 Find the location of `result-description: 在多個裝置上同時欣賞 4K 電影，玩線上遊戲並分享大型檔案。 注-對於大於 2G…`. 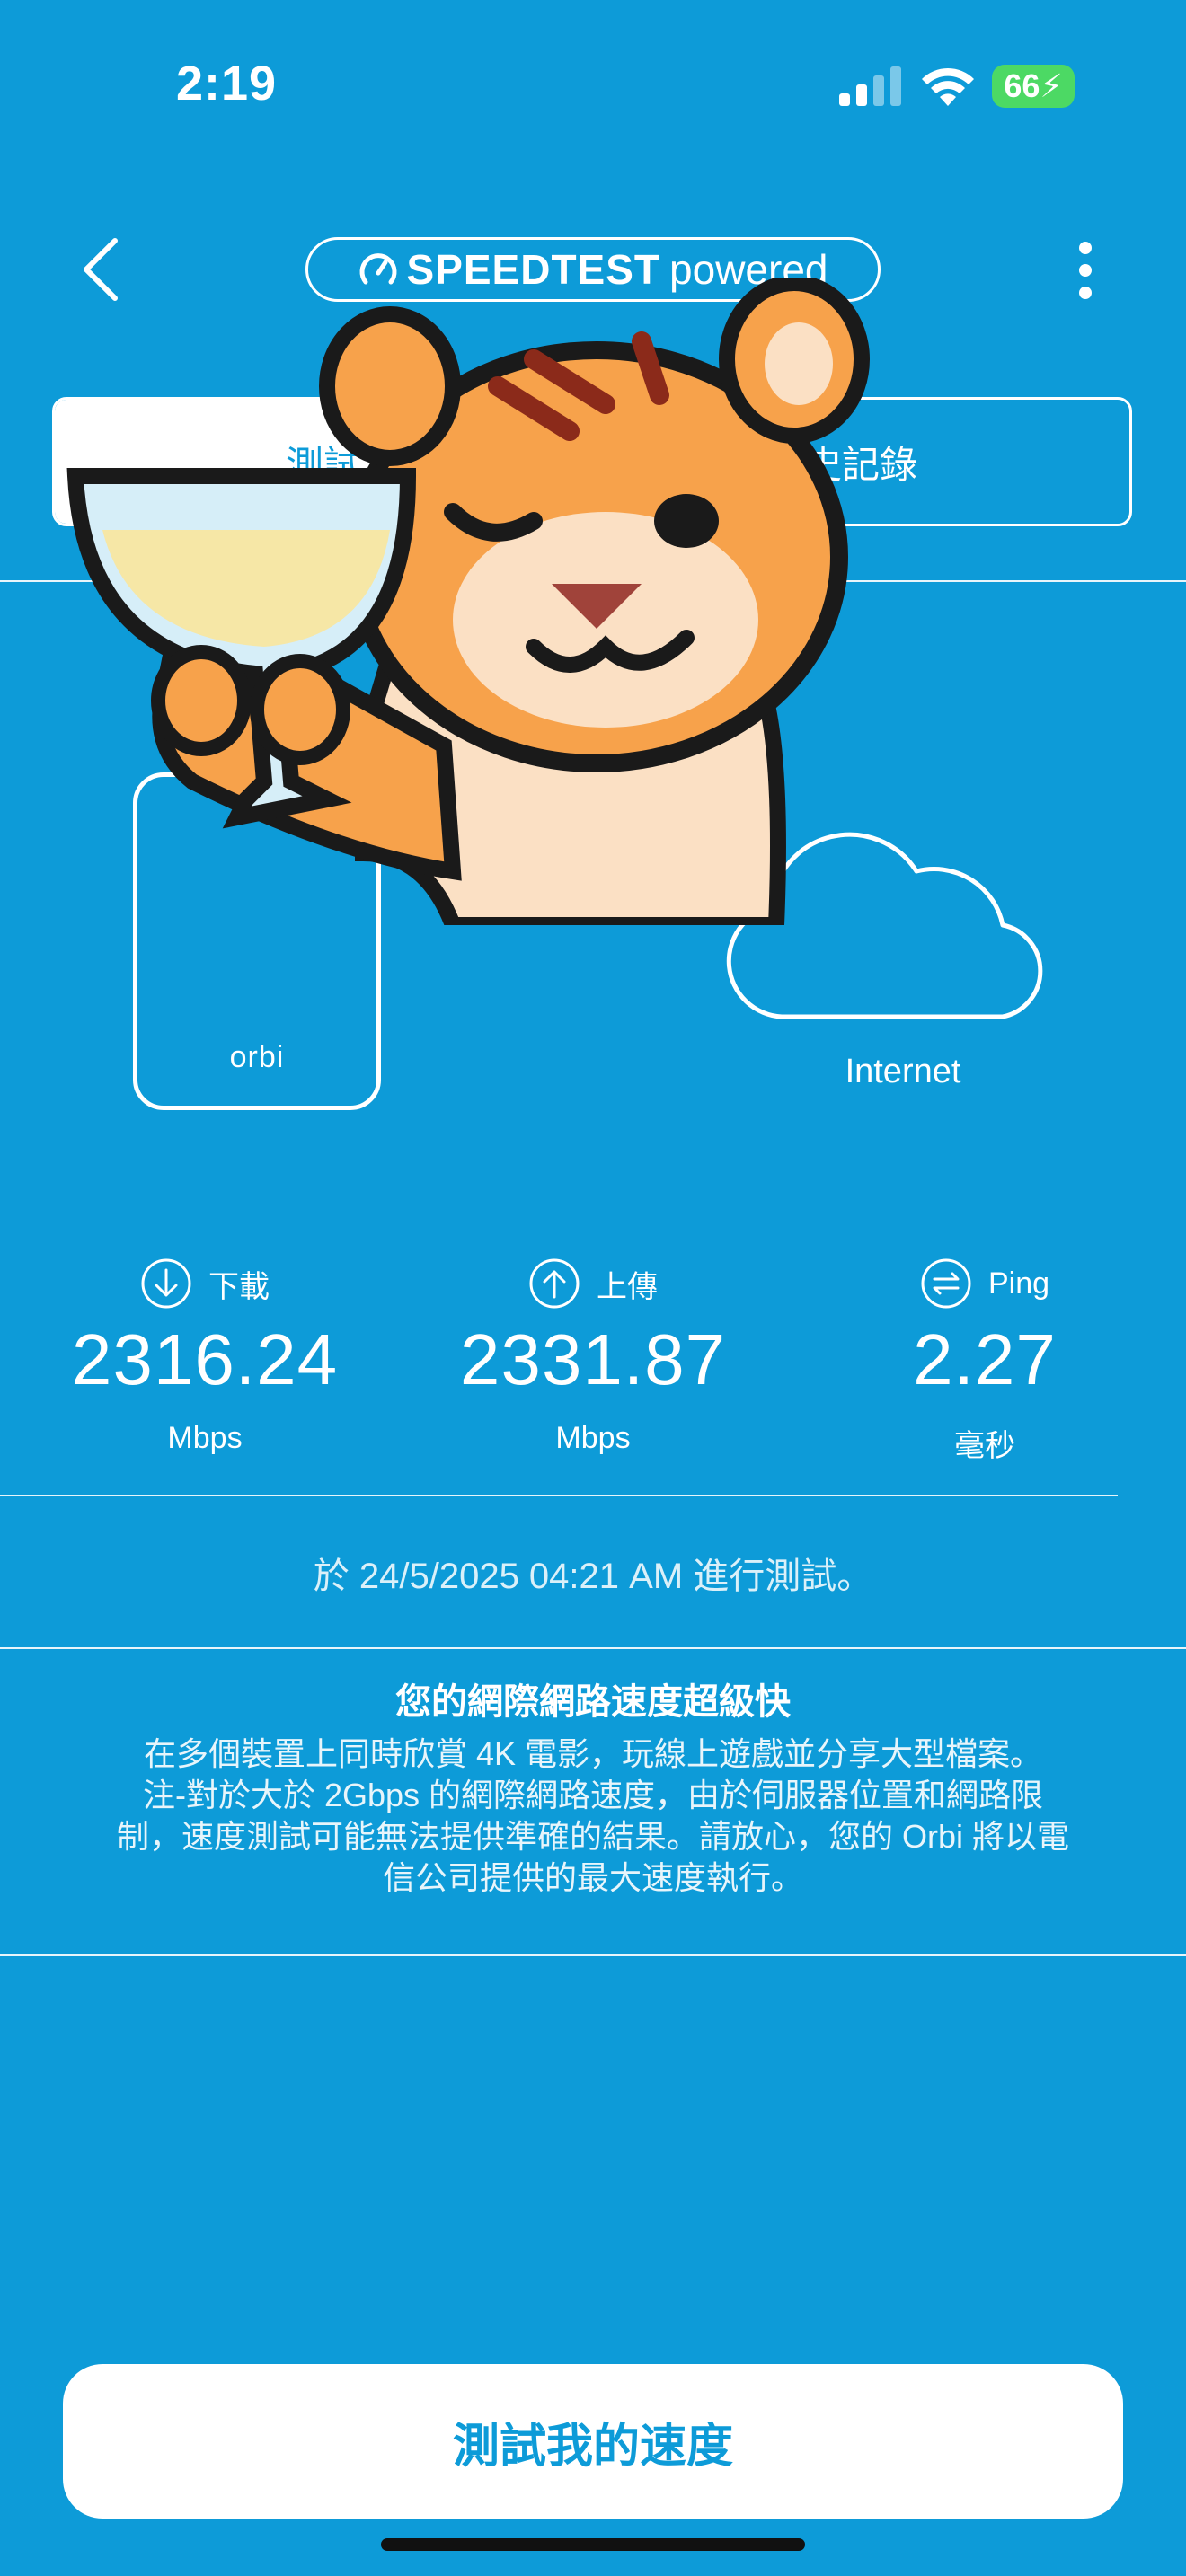

result-description: 在多個裝置上同時欣賞 4K 電影，玩線上遊戲並分享大型檔案。 注-對於大於 2G… is located at coordinates (593, 1816).